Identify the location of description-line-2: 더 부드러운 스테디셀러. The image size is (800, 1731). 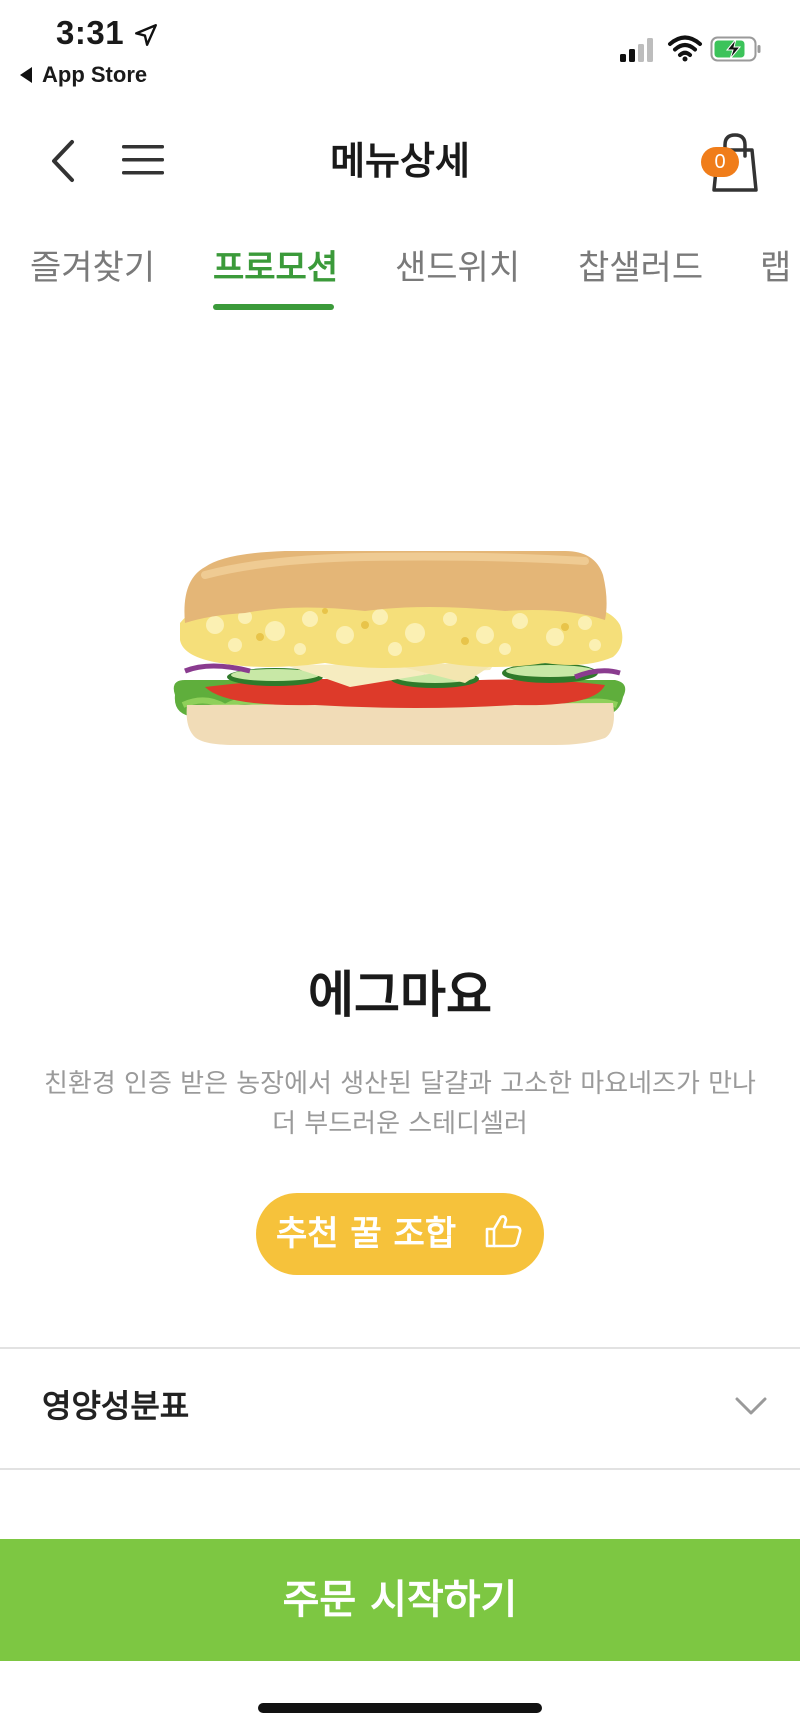
(400, 1124).